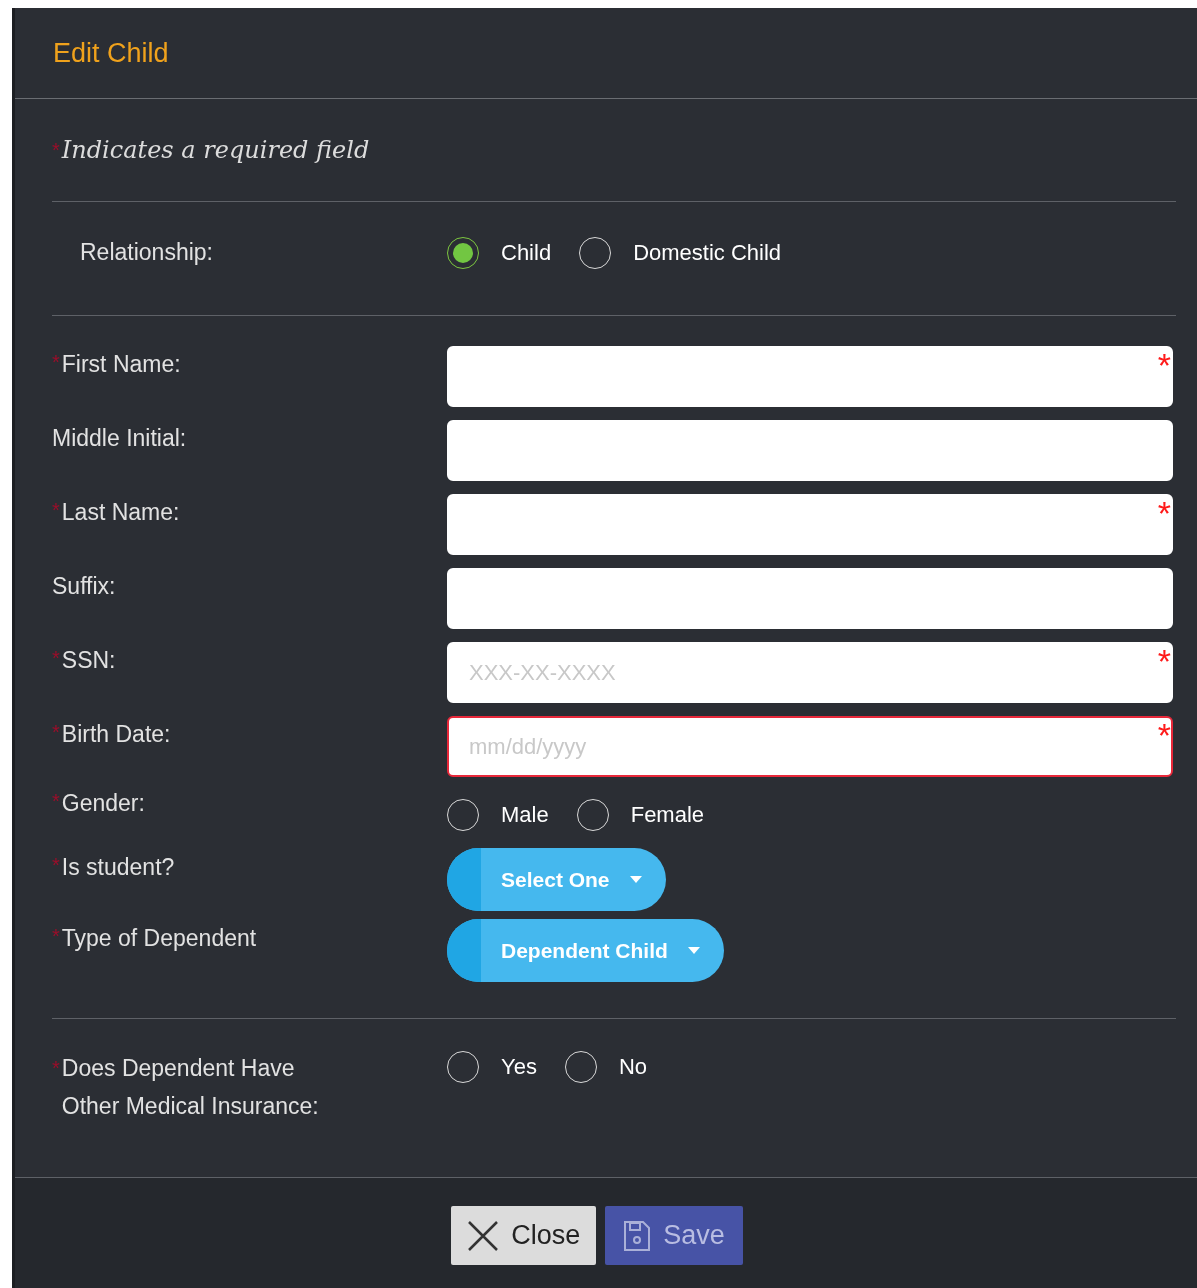  I want to click on radio-label: Female, so click(667, 815).